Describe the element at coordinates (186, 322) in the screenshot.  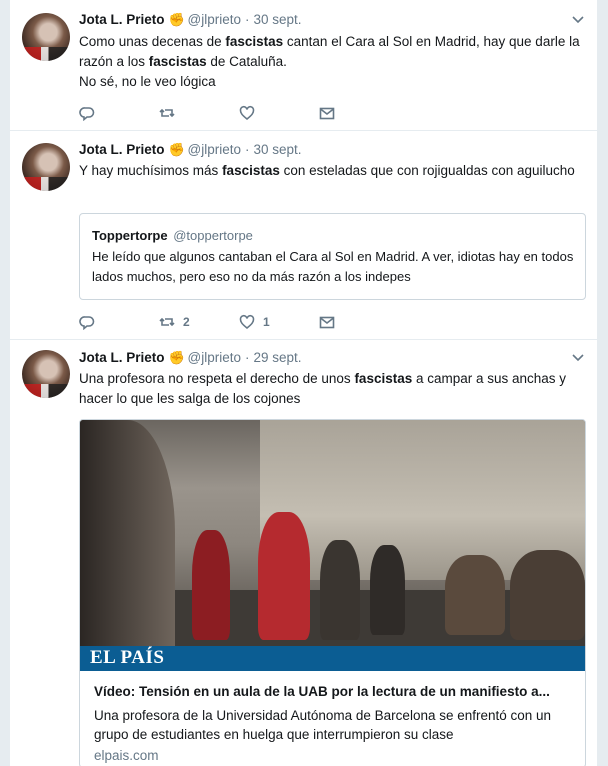
I see `retweet-count: 2` at that location.